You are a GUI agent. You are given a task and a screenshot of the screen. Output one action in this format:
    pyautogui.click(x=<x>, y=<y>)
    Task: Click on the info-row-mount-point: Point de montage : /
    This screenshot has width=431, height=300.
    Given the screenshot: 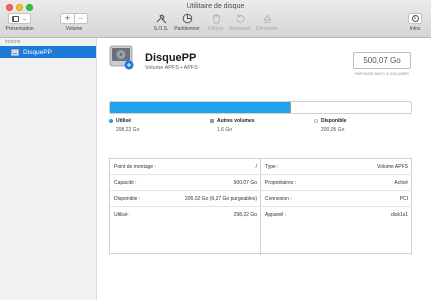 What is the action you would take?
    pyautogui.click(x=185, y=167)
    